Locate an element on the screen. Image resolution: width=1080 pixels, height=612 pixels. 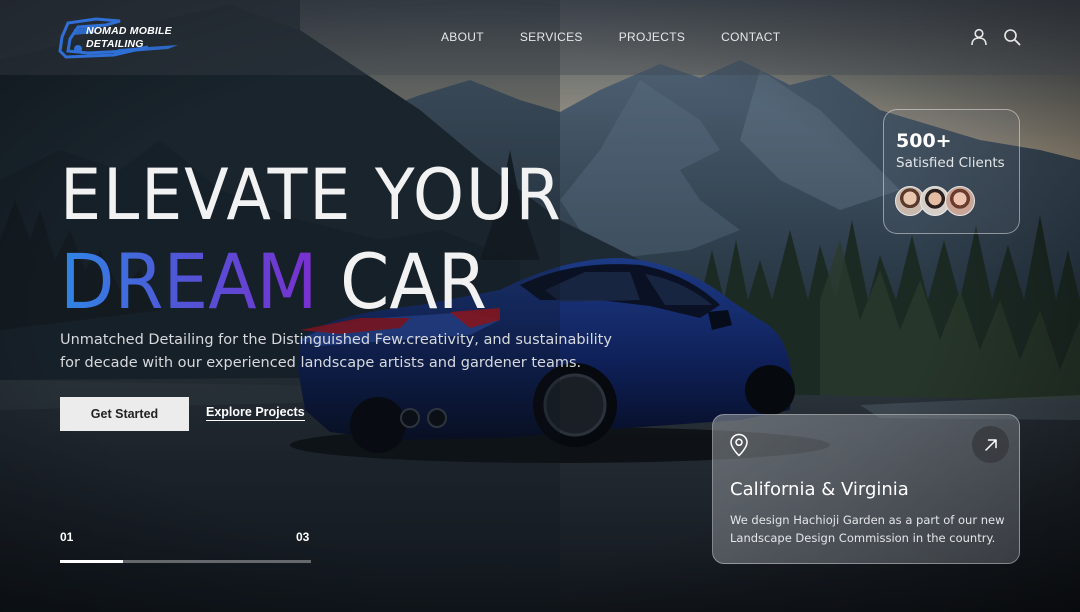
main-nav: ABOUT SERVICES PROJECTS CONTACT is located at coordinates (628, 37).